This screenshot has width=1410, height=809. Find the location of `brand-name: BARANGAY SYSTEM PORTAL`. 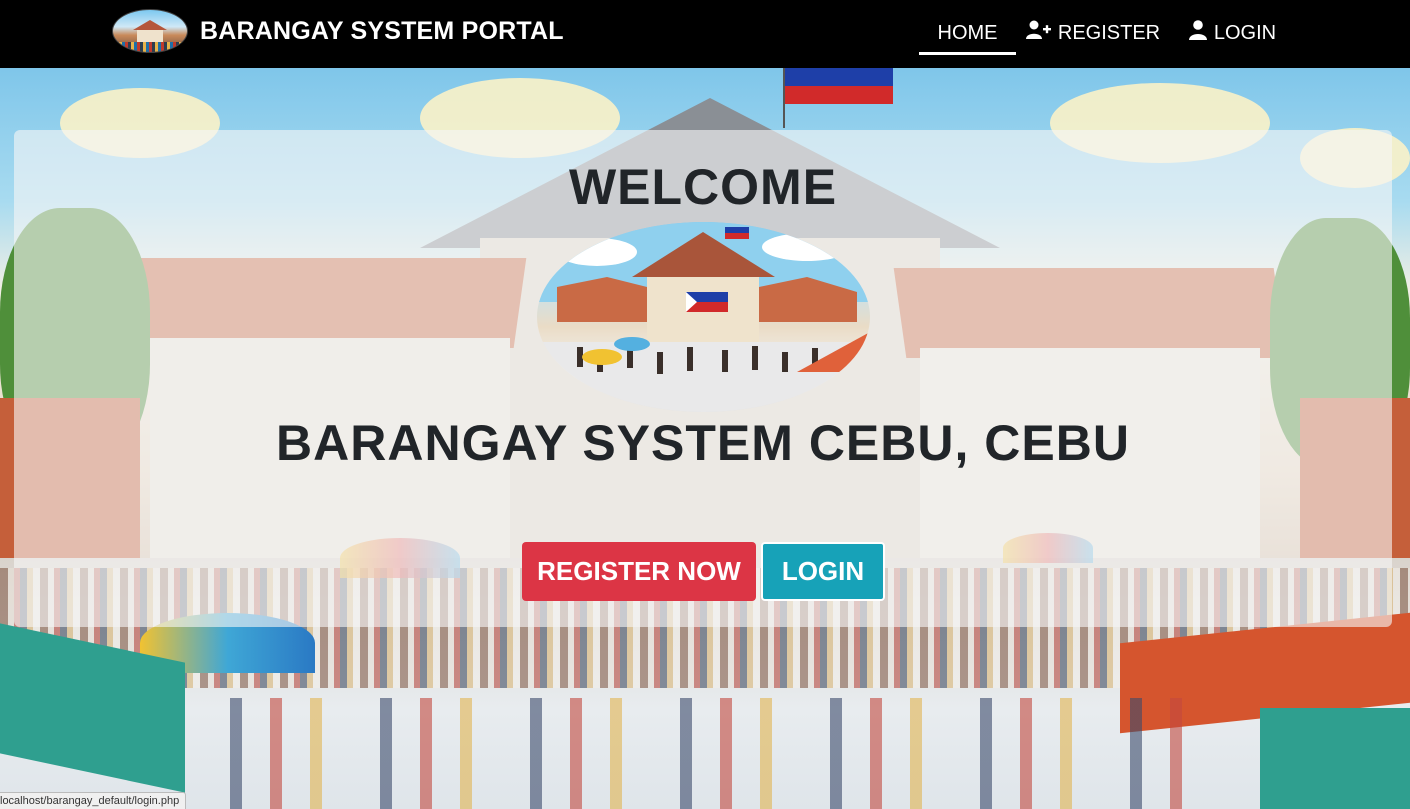

brand-name: BARANGAY SYSTEM PORTAL is located at coordinates (382, 30).